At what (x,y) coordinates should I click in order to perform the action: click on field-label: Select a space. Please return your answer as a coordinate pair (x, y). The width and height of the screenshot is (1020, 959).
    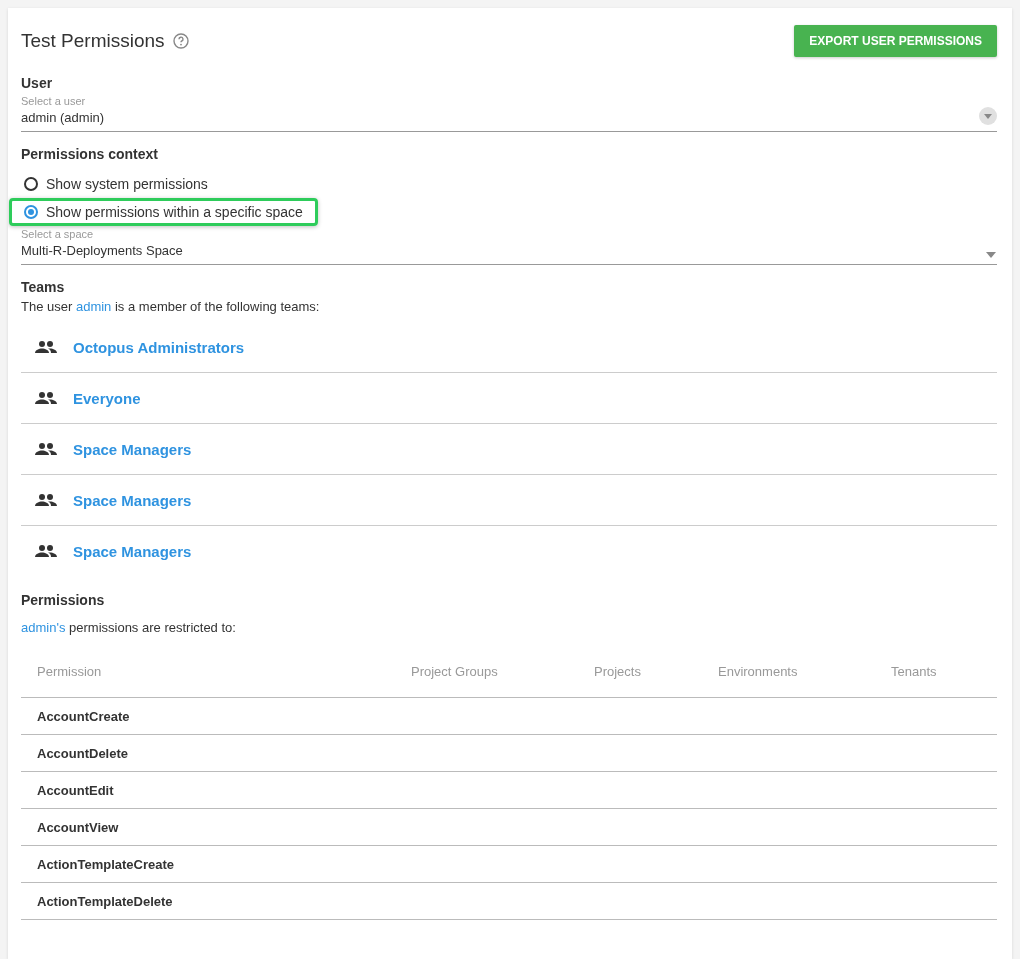
    Looking at the image, I should click on (58, 234).